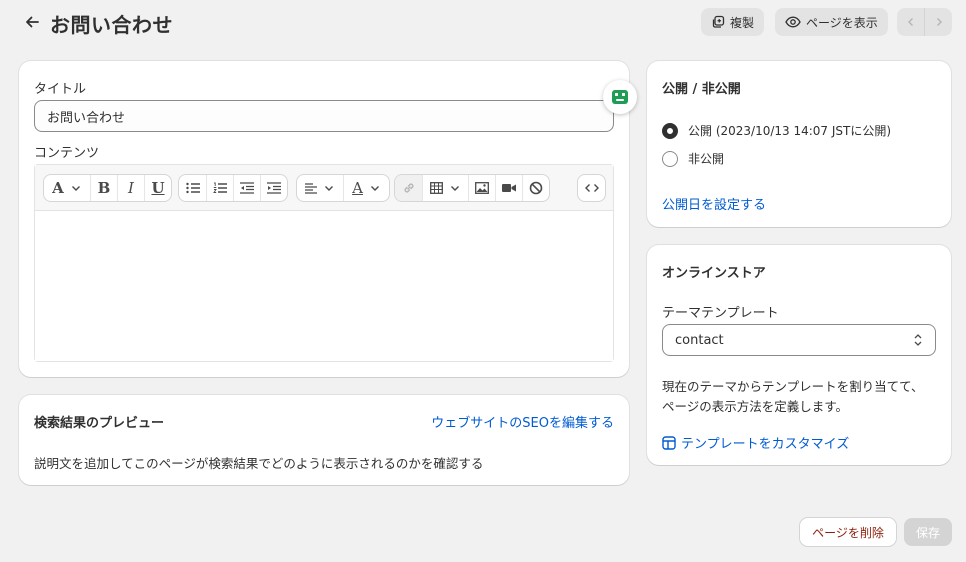 This screenshot has width=966, height=562. I want to click on list-group, so click(233, 188).